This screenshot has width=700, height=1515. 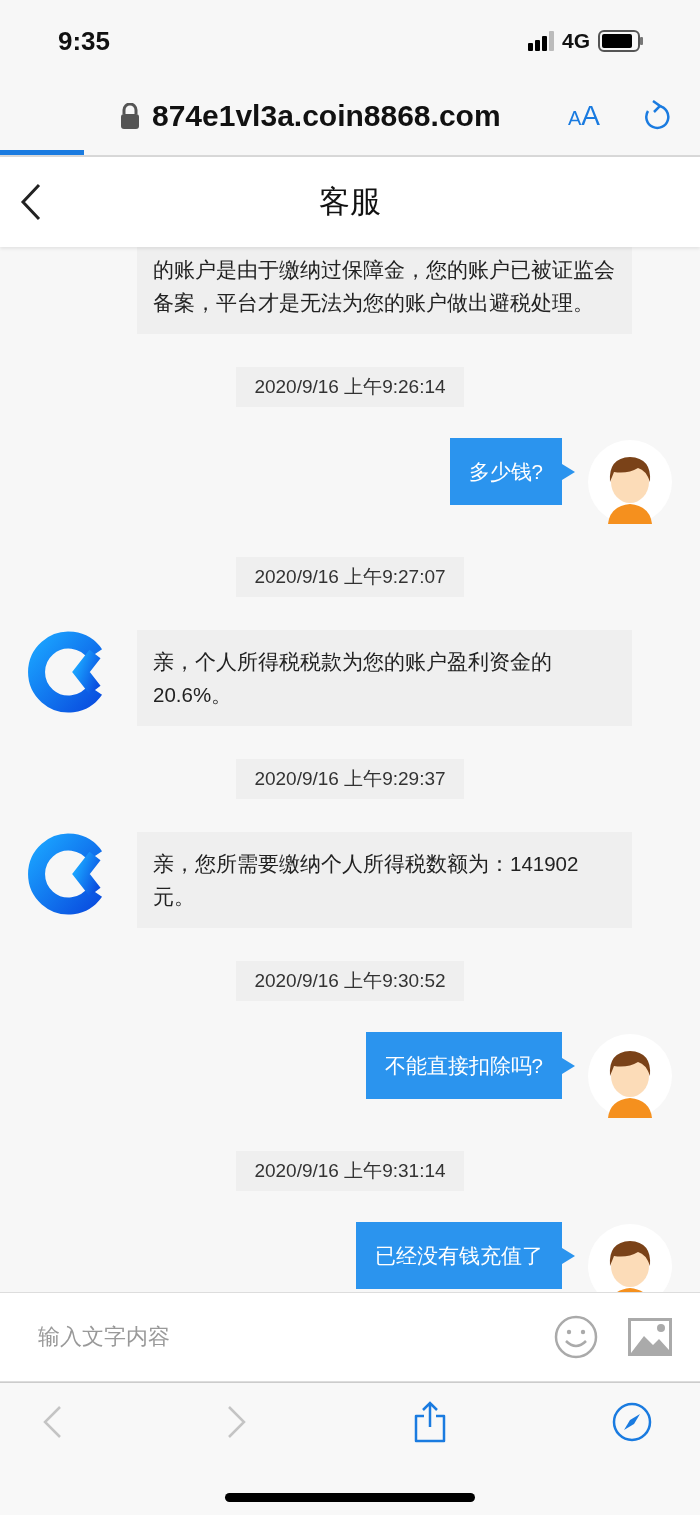 What do you see at coordinates (621, 41) in the screenshot?
I see `battery-icon` at bounding box center [621, 41].